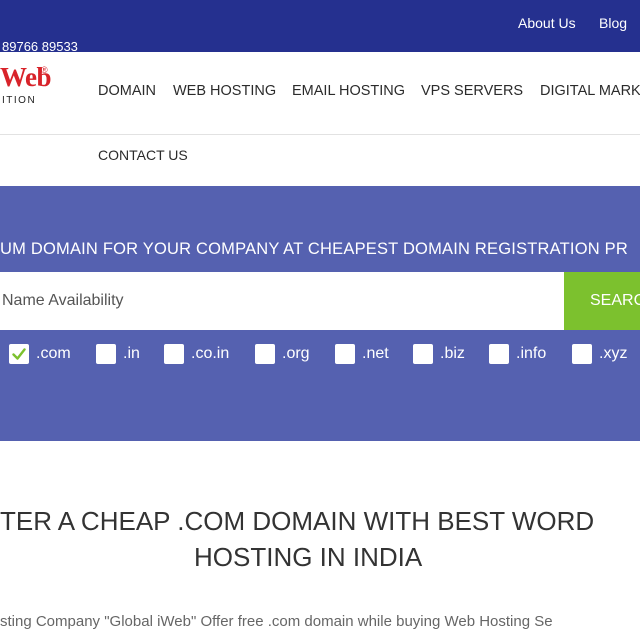 This screenshot has height=640, width=640. Describe the element at coordinates (348, 91) in the screenshot. I see `nav-item-email-hosting: EMAIL HOSTING` at that location.